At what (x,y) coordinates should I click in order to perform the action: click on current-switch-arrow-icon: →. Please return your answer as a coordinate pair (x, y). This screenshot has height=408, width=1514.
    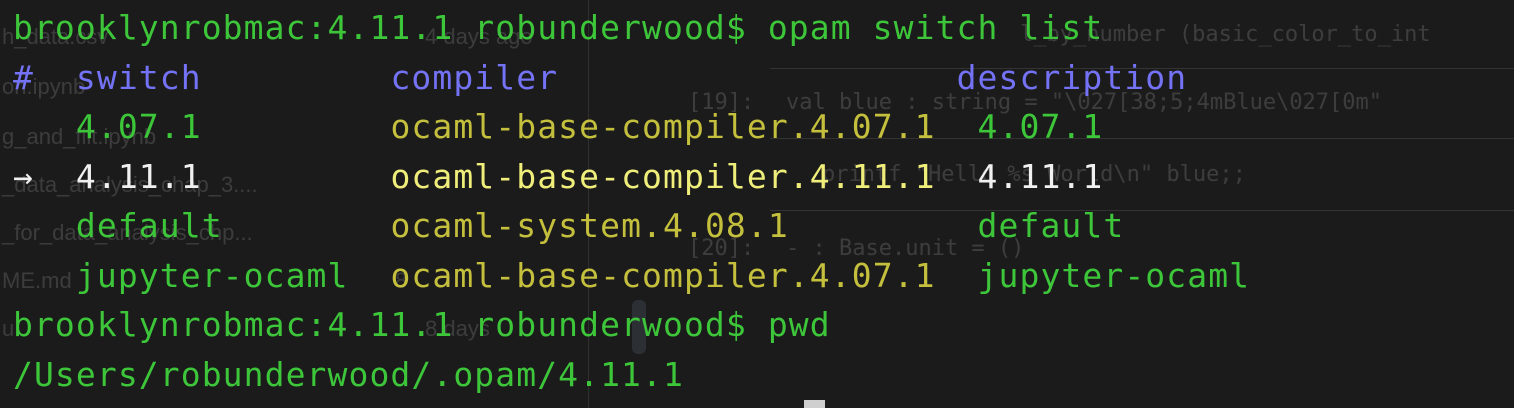
    Looking at the image, I should click on (23, 176).